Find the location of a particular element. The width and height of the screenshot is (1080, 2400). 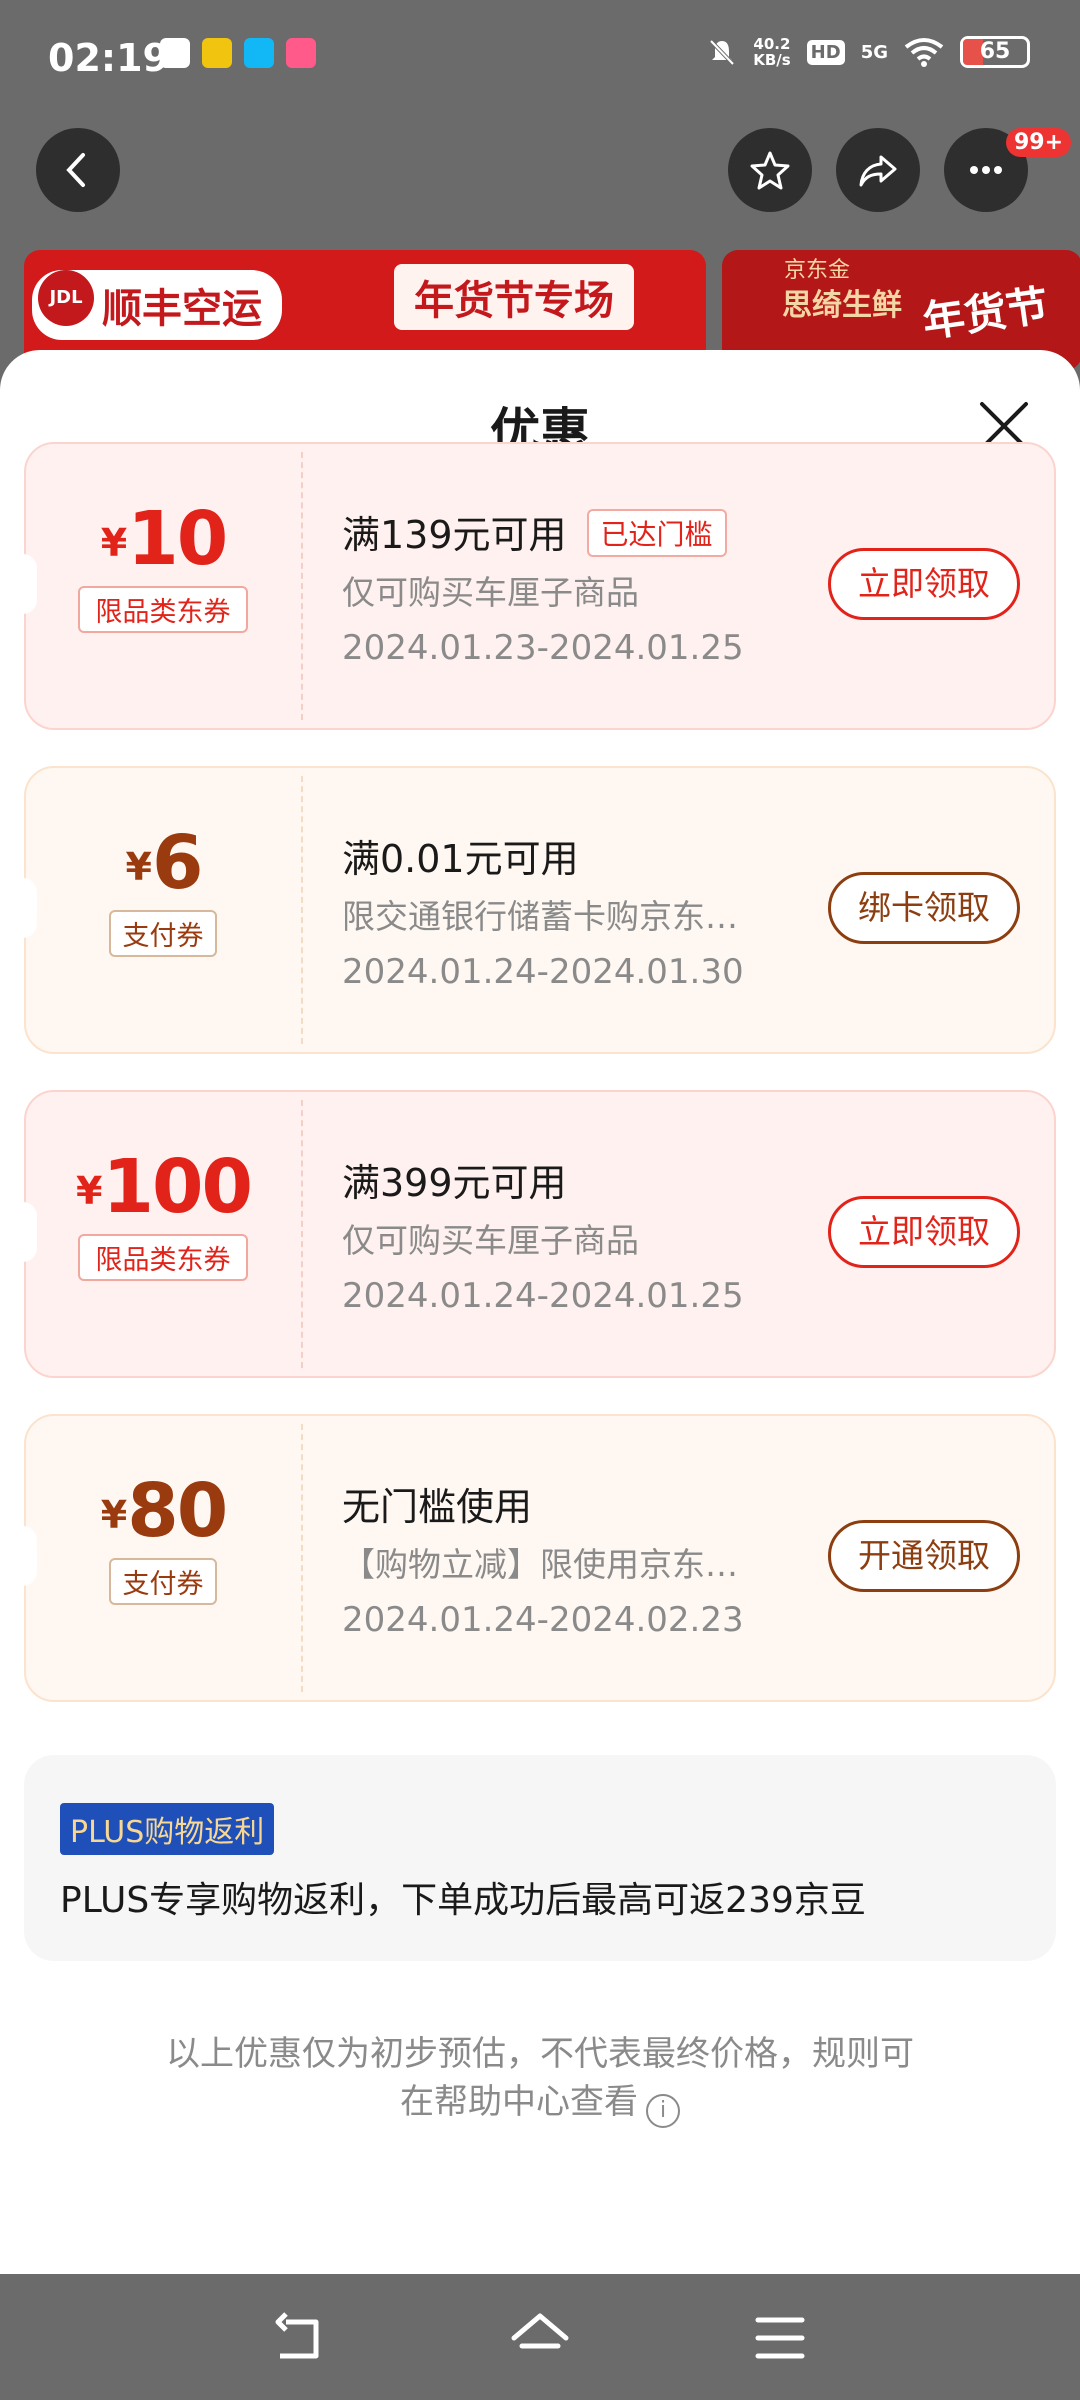

note-line2: 在帮助中心查看 is located at coordinates (519, 2102).